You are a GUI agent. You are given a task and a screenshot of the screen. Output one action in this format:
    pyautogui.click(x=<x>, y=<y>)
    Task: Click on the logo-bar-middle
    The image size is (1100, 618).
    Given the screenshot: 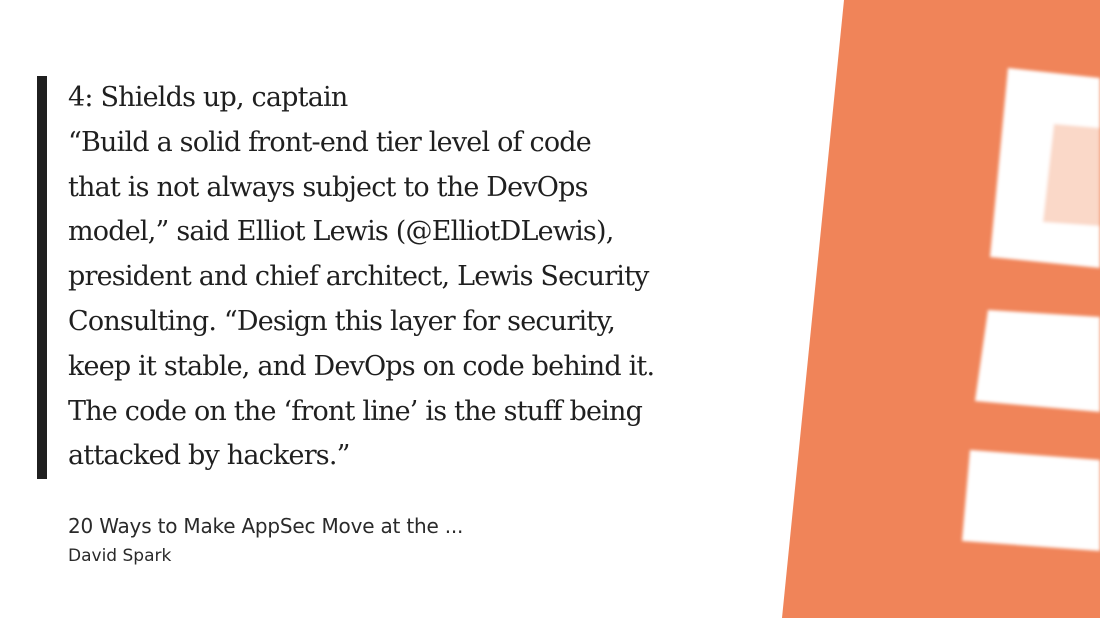 What is the action you would take?
    pyautogui.click(x=1037, y=361)
    